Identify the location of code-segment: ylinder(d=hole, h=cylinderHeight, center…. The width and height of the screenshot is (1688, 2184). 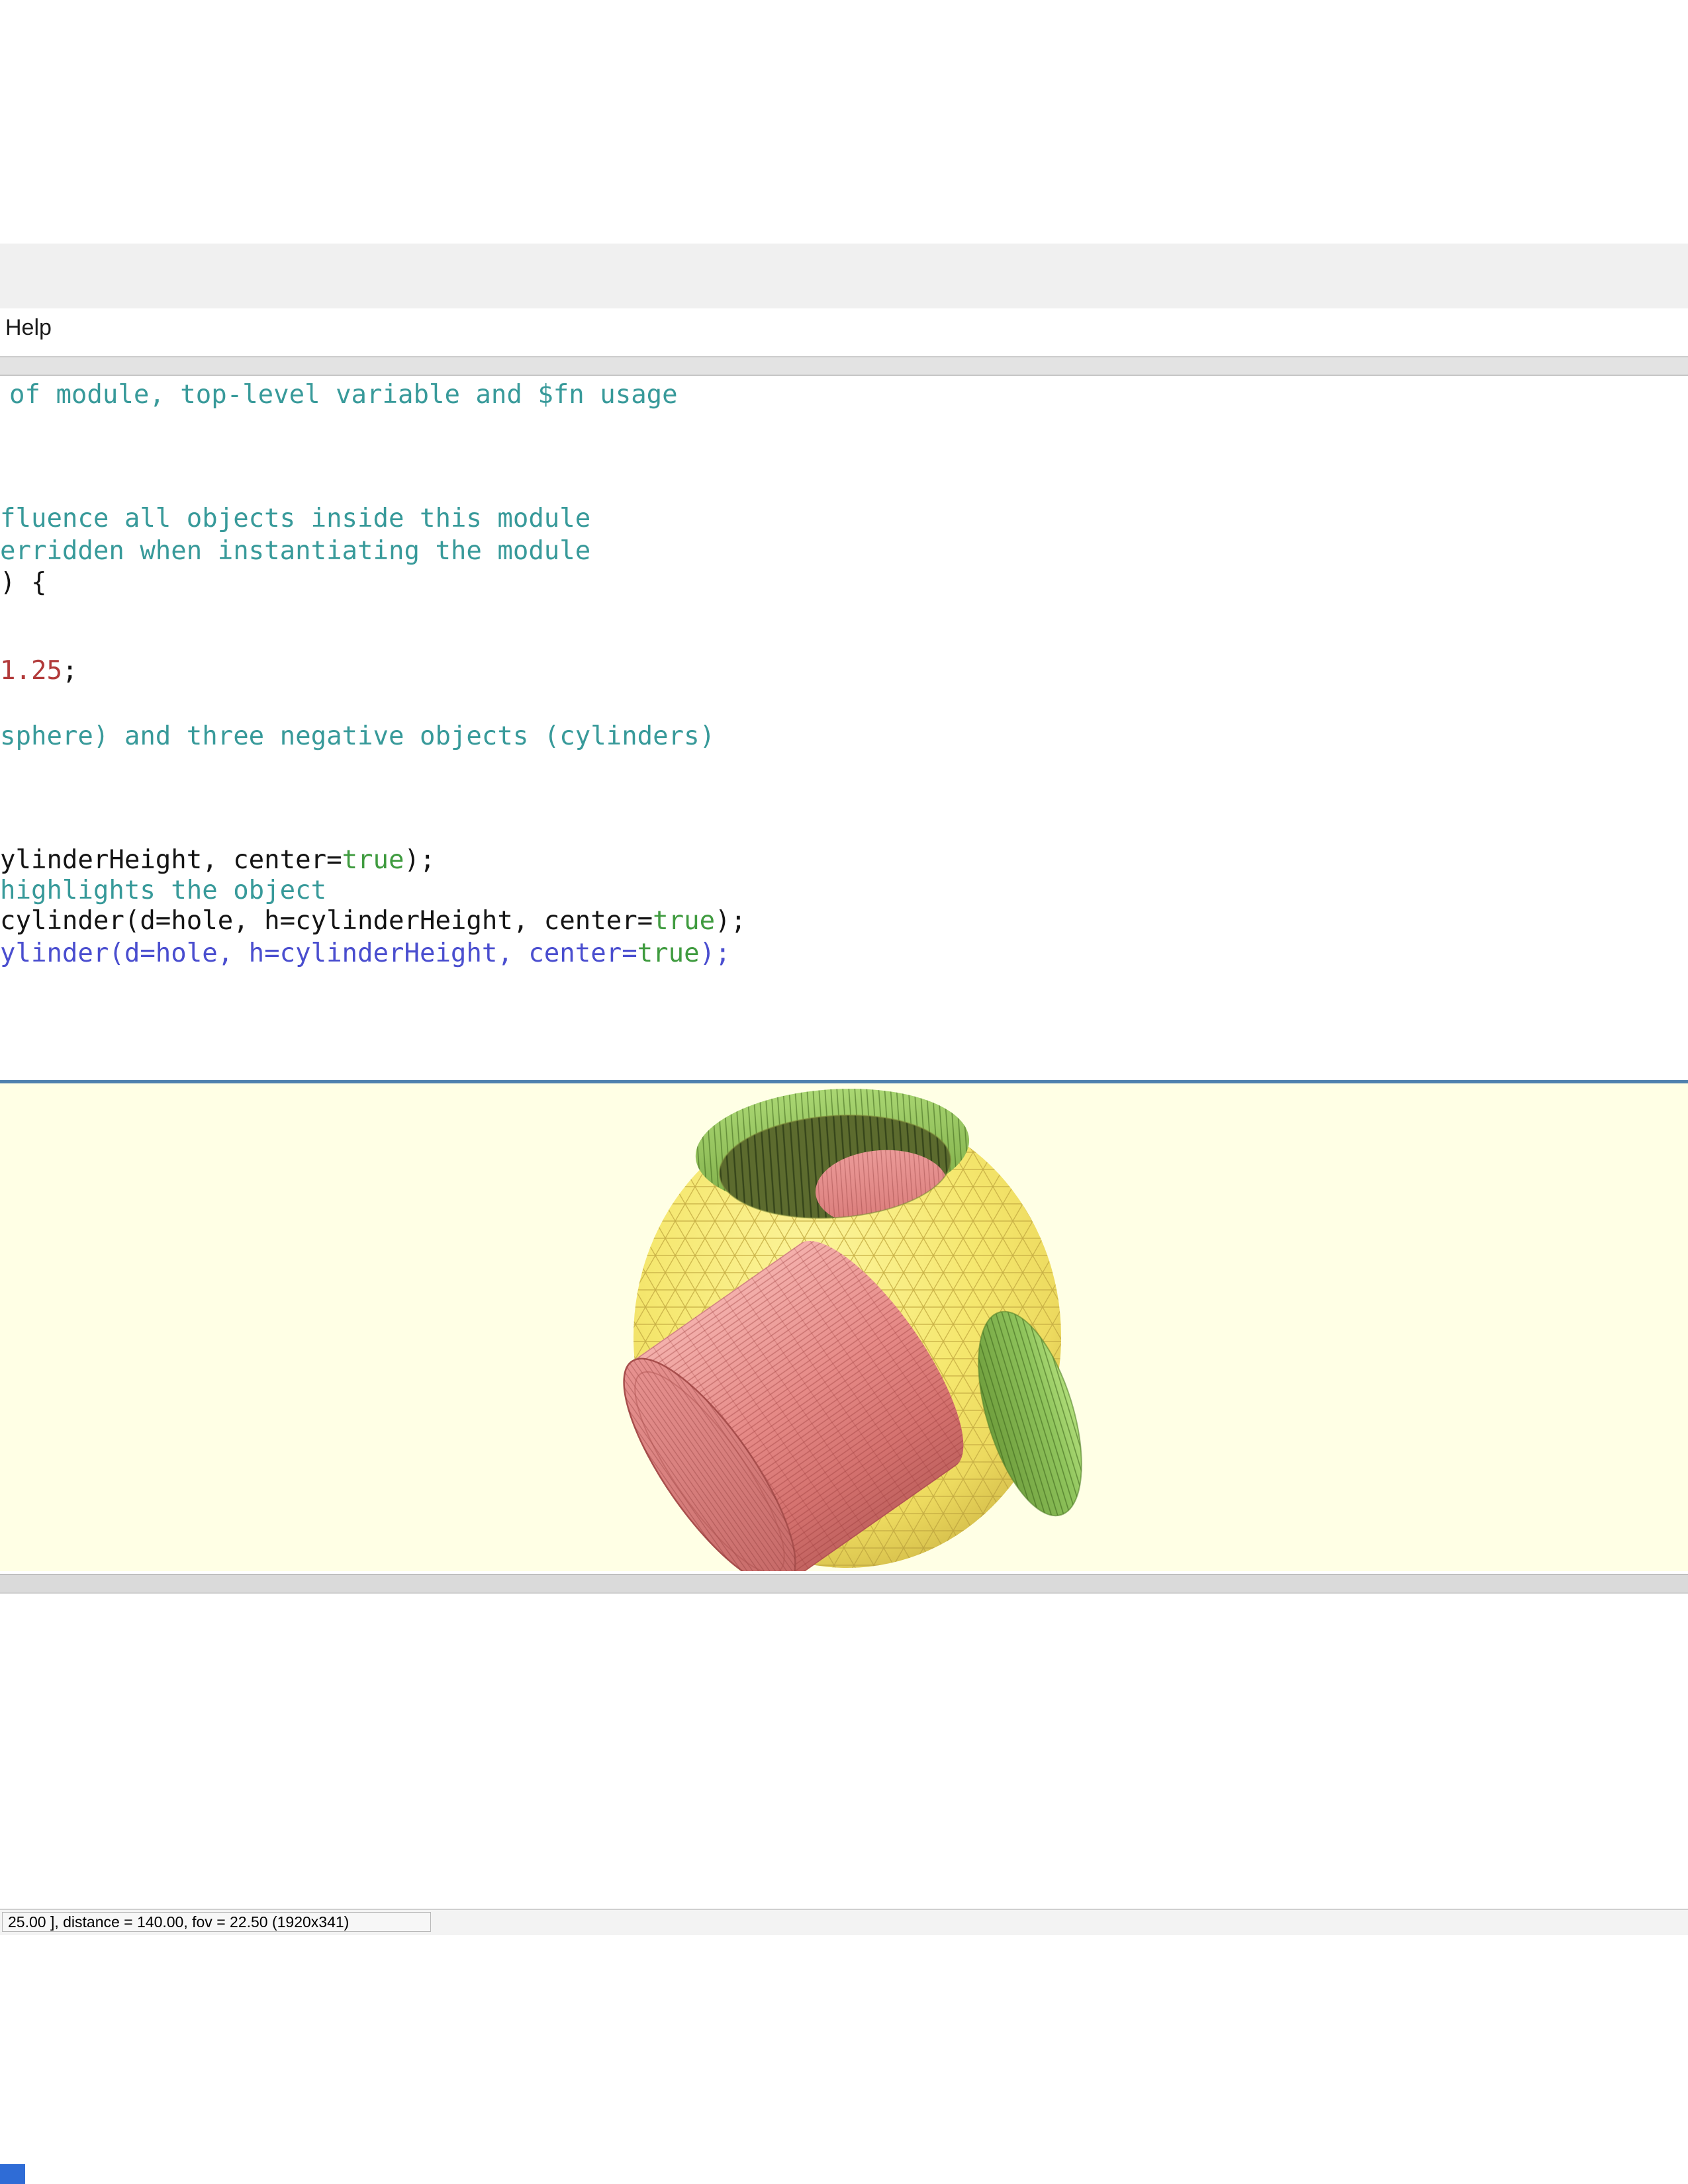
(318, 953).